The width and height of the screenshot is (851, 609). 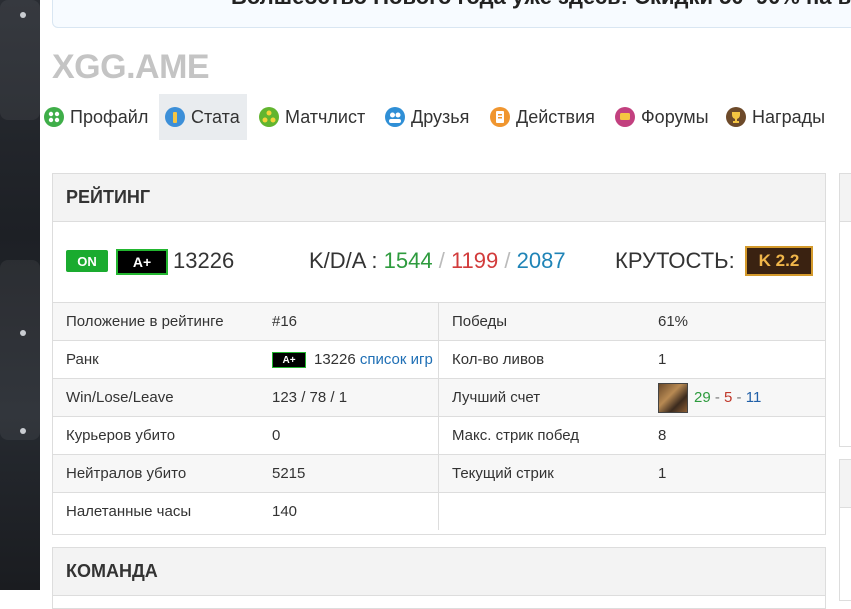 I want to click on stat-label: Положение в рейтинге, so click(x=156, y=322).